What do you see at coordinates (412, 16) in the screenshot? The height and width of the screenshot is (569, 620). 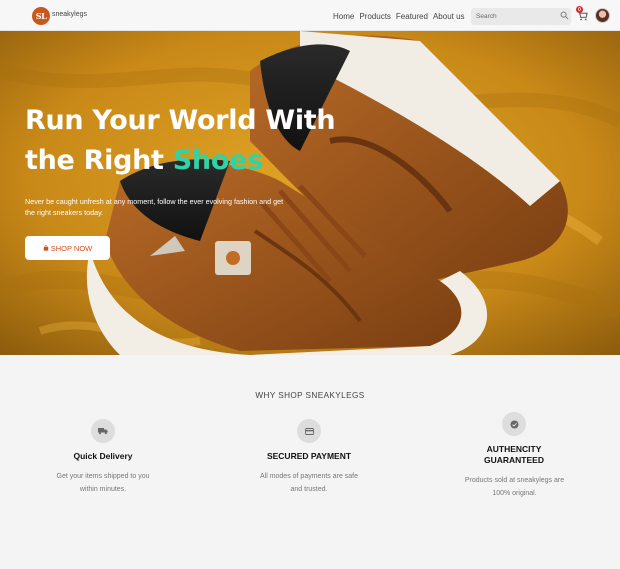 I see `nav-link-featured: Featured` at bounding box center [412, 16].